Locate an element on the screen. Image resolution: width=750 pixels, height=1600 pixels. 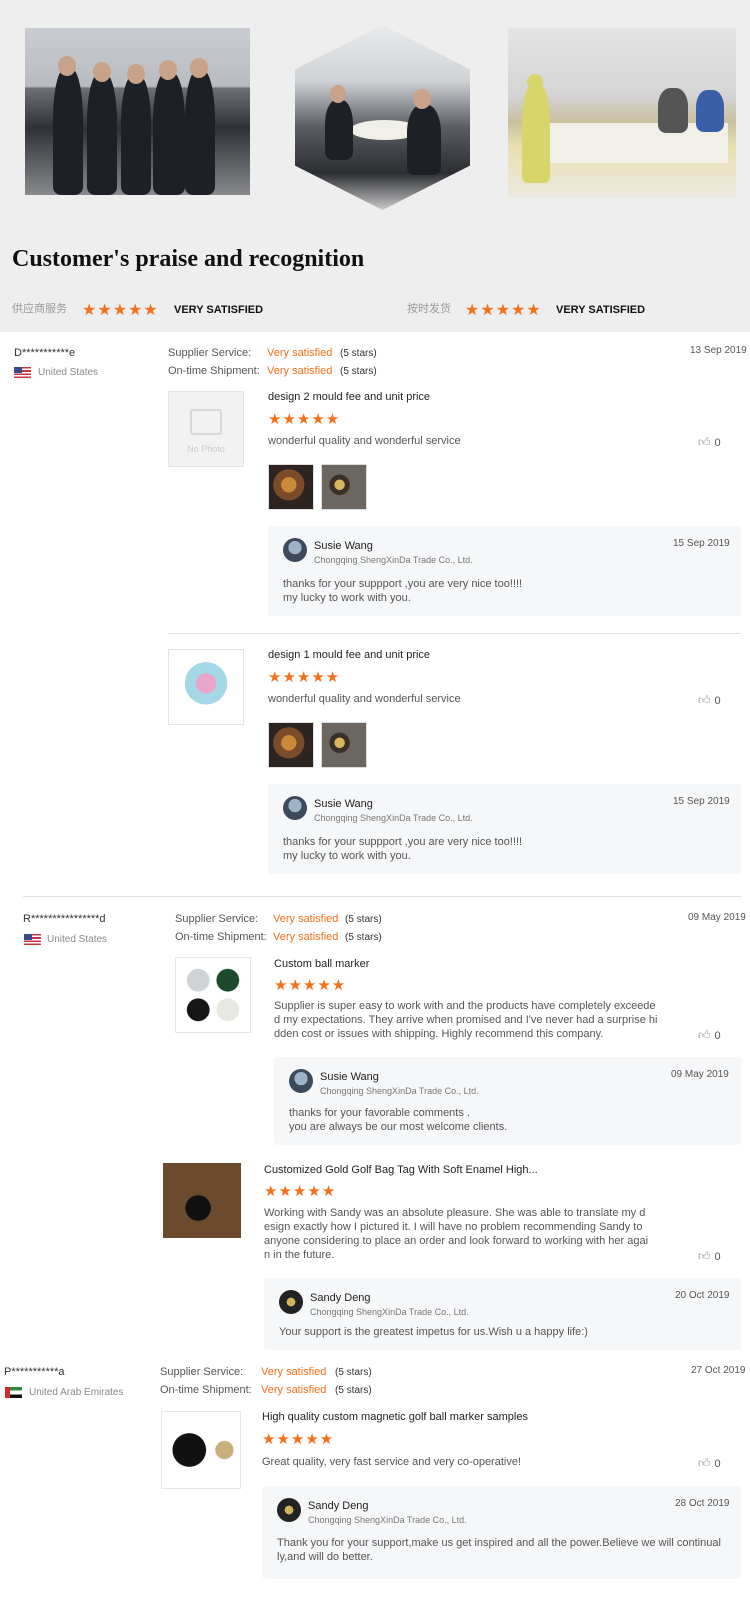
buyer-country: United Arab Emirates is located at coordinates (76, 1392).